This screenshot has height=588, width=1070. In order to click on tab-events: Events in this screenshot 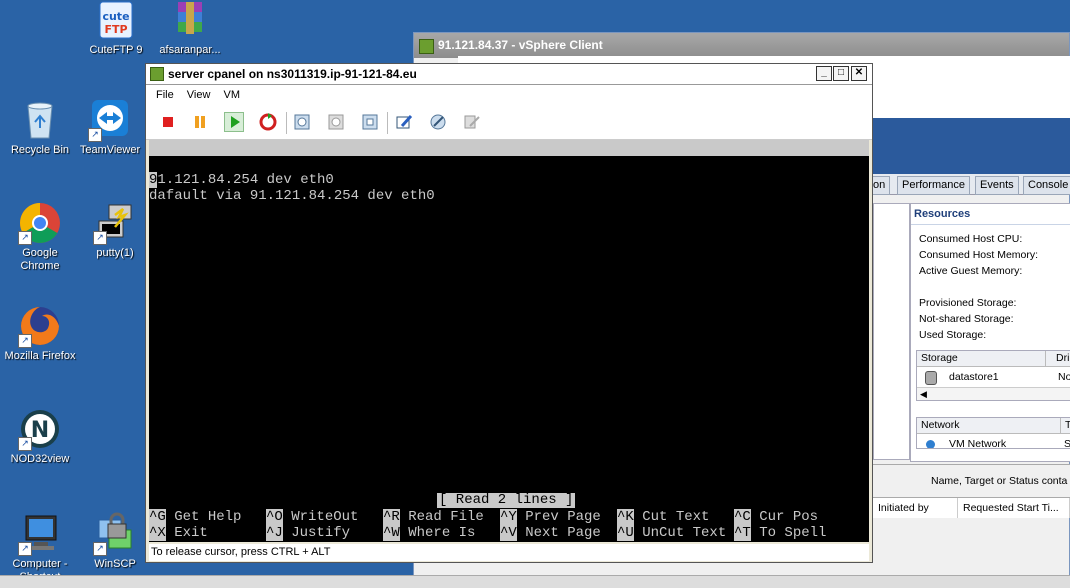, I will do `click(997, 185)`.